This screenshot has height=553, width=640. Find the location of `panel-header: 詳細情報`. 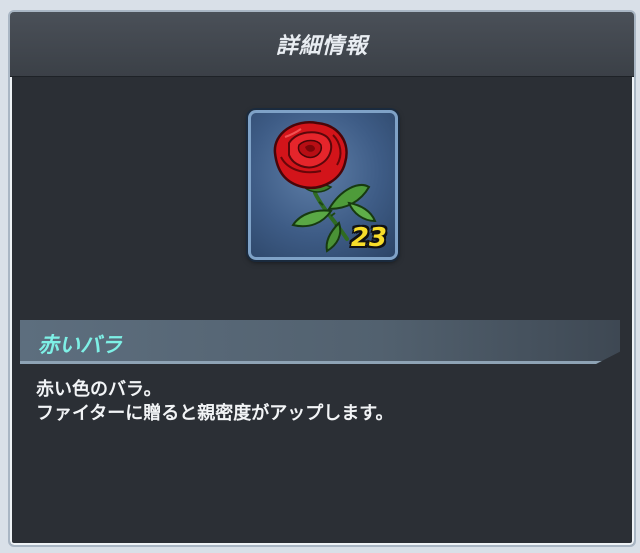

panel-header: 詳細情報 is located at coordinates (322, 44).